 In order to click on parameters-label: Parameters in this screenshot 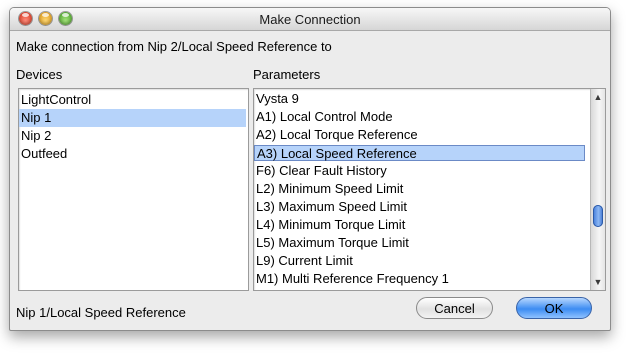, I will do `click(287, 74)`.